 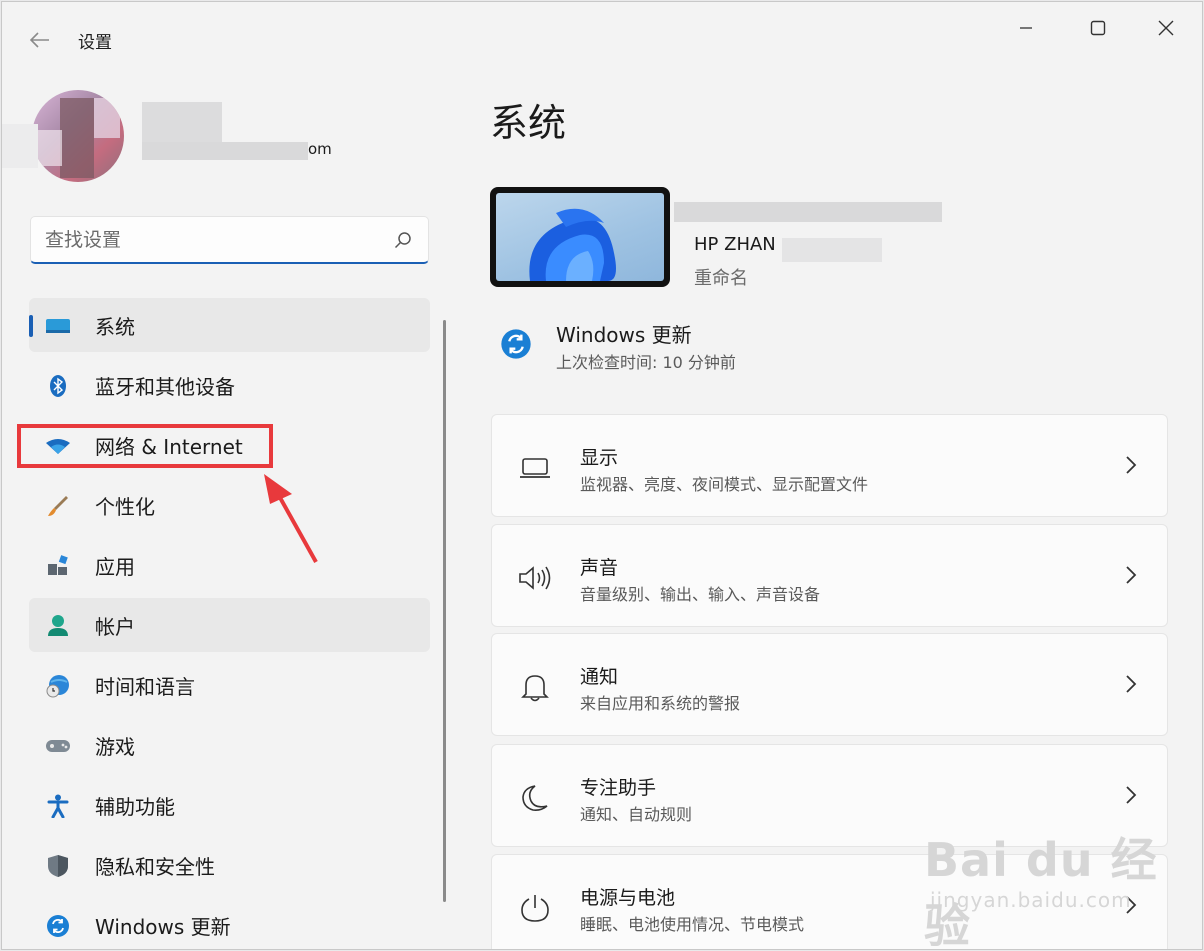 What do you see at coordinates (535, 468) in the screenshot?
I see `laptop-icon` at bounding box center [535, 468].